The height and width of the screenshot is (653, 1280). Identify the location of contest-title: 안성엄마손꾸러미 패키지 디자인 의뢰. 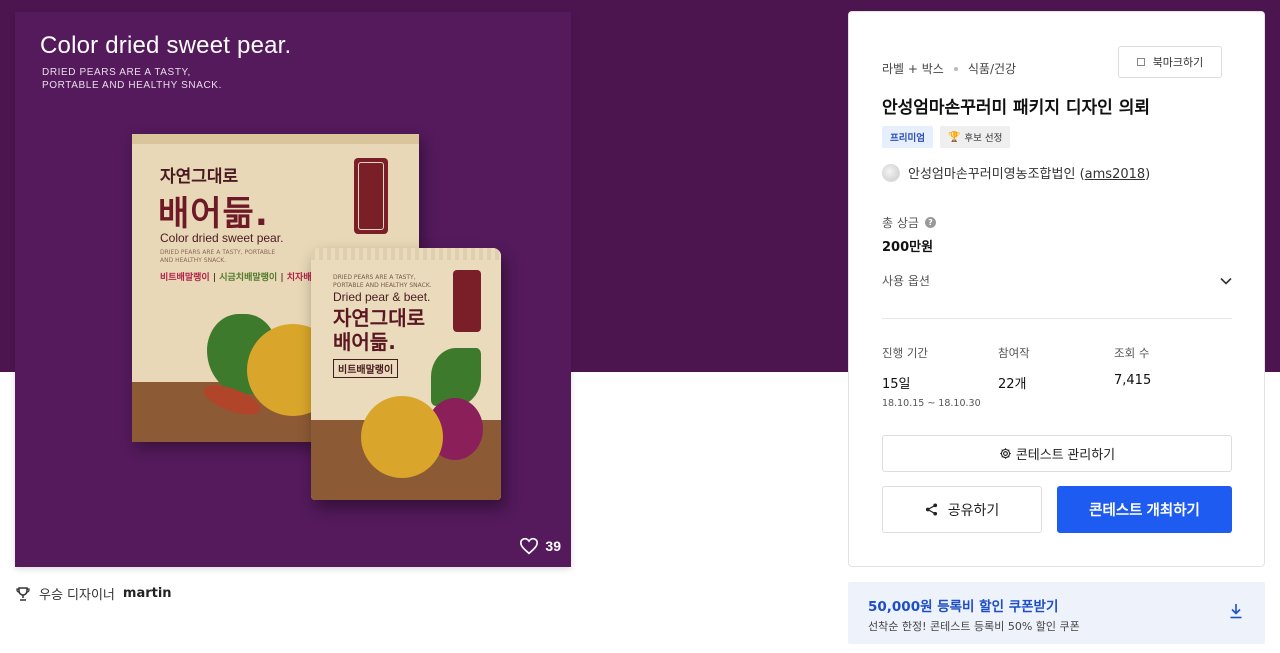
(1016, 108).